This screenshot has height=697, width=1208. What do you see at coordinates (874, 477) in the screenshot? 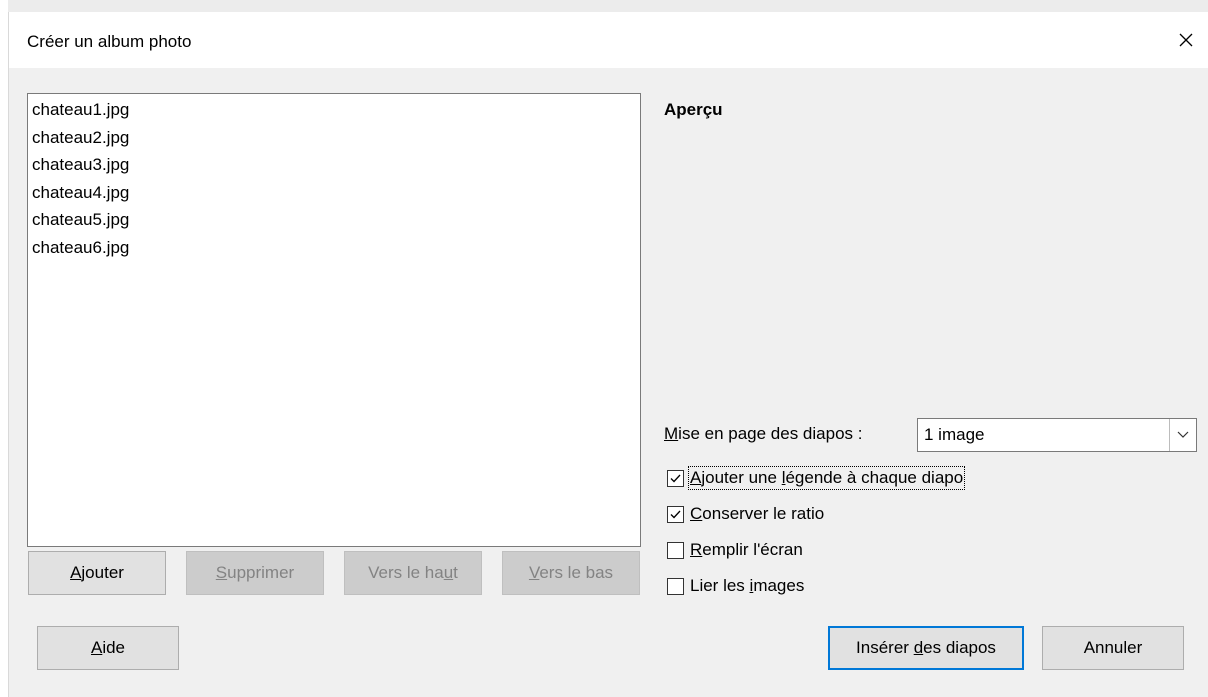
I see `label-part: égende à chaque diapo` at bounding box center [874, 477].